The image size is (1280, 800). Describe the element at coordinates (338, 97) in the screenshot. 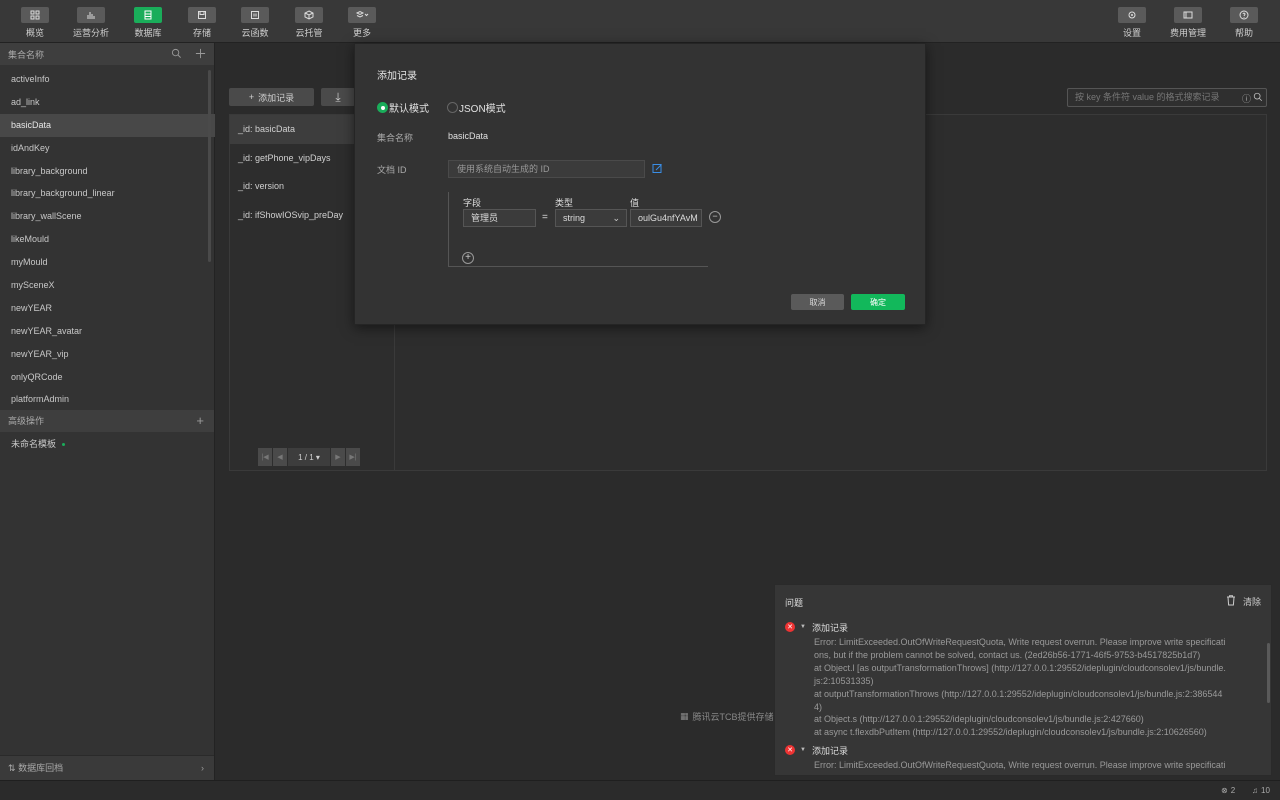

I see `export-button: ⤓` at that location.